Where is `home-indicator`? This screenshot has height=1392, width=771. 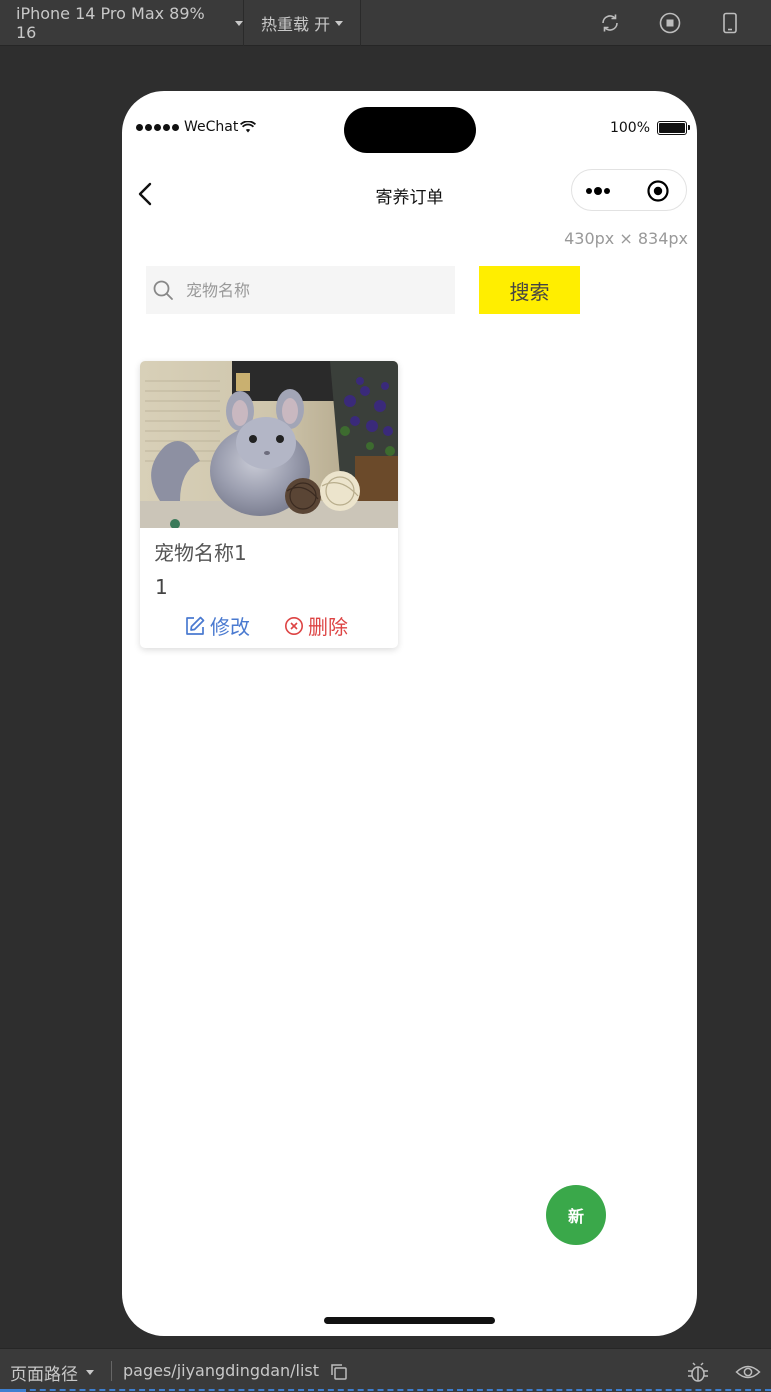
home-indicator is located at coordinates (409, 1320).